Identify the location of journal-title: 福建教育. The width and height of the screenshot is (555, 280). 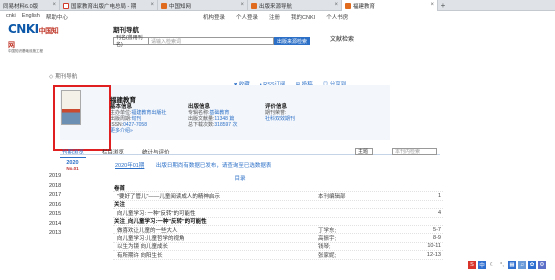
(123, 100).